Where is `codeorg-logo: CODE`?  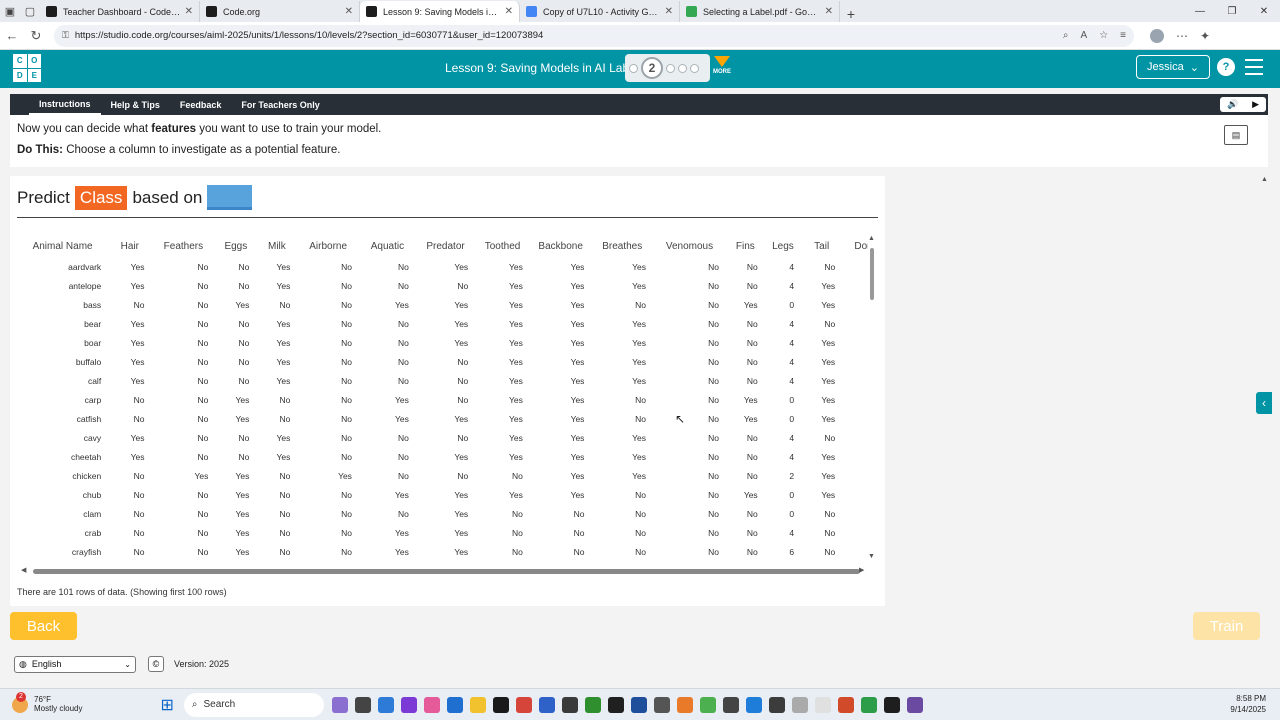 codeorg-logo: CODE is located at coordinates (27, 68).